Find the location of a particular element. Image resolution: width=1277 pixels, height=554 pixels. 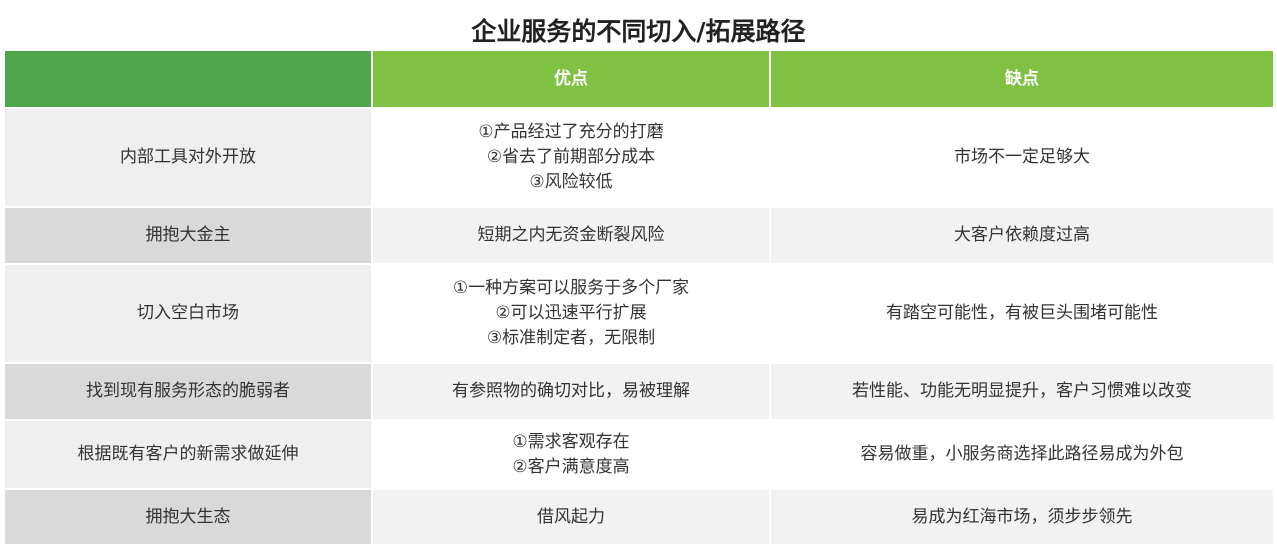

cons-cell: 容易做重，小服务商选择此路径易成为外包 is located at coordinates (1021, 455).